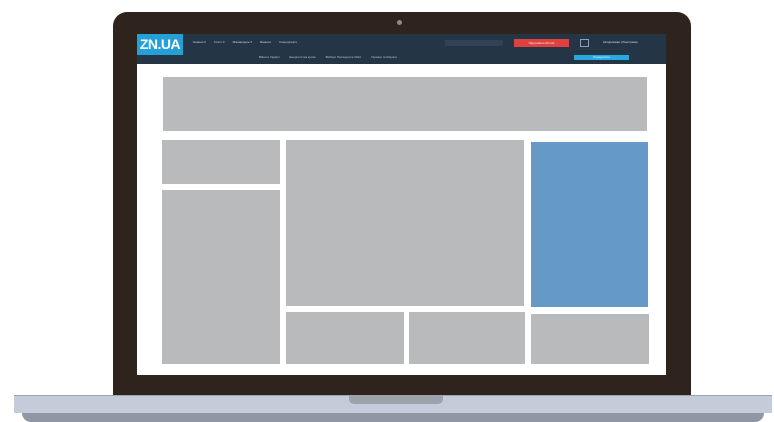 This screenshot has height=422, width=774. Describe the element at coordinates (269, 57) in the screenshot. I see `nav-sub-item-war: Війна в Україні` at that location.